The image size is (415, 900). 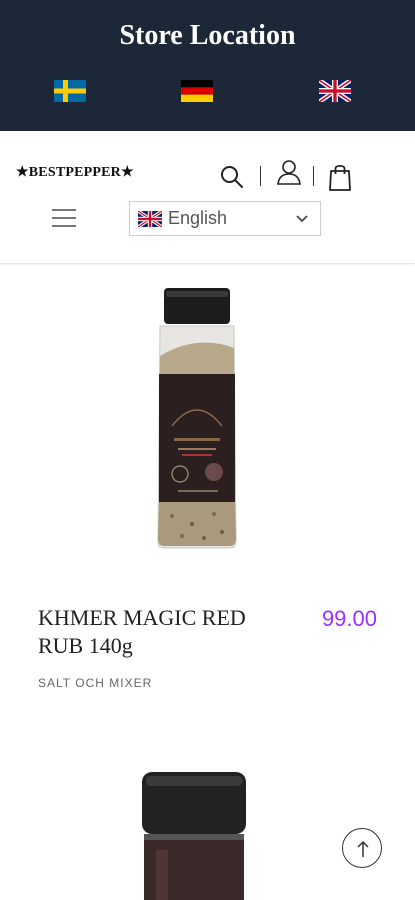 What do you see at coordinates (197, 91) in the screenshot?
I see `germany-flag-icon` at bounding box center [197, 91].